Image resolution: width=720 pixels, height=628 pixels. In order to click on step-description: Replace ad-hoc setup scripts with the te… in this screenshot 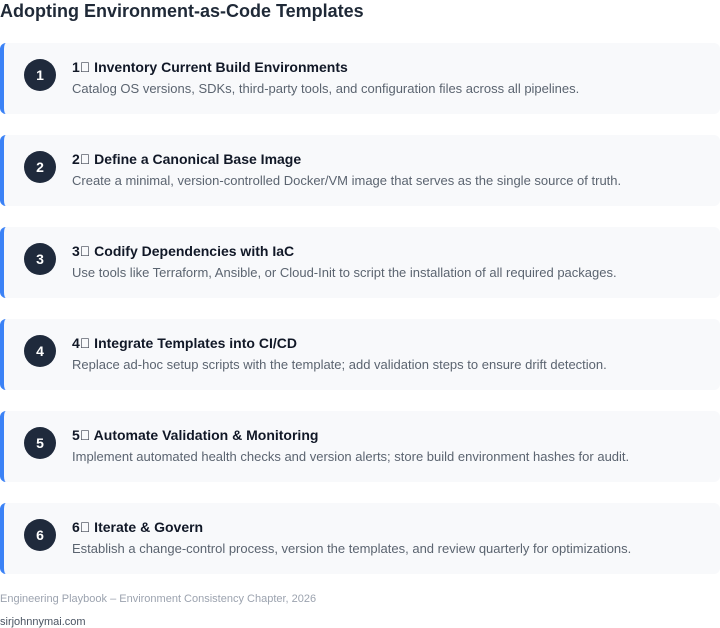, I will do `click(339, 364)`.